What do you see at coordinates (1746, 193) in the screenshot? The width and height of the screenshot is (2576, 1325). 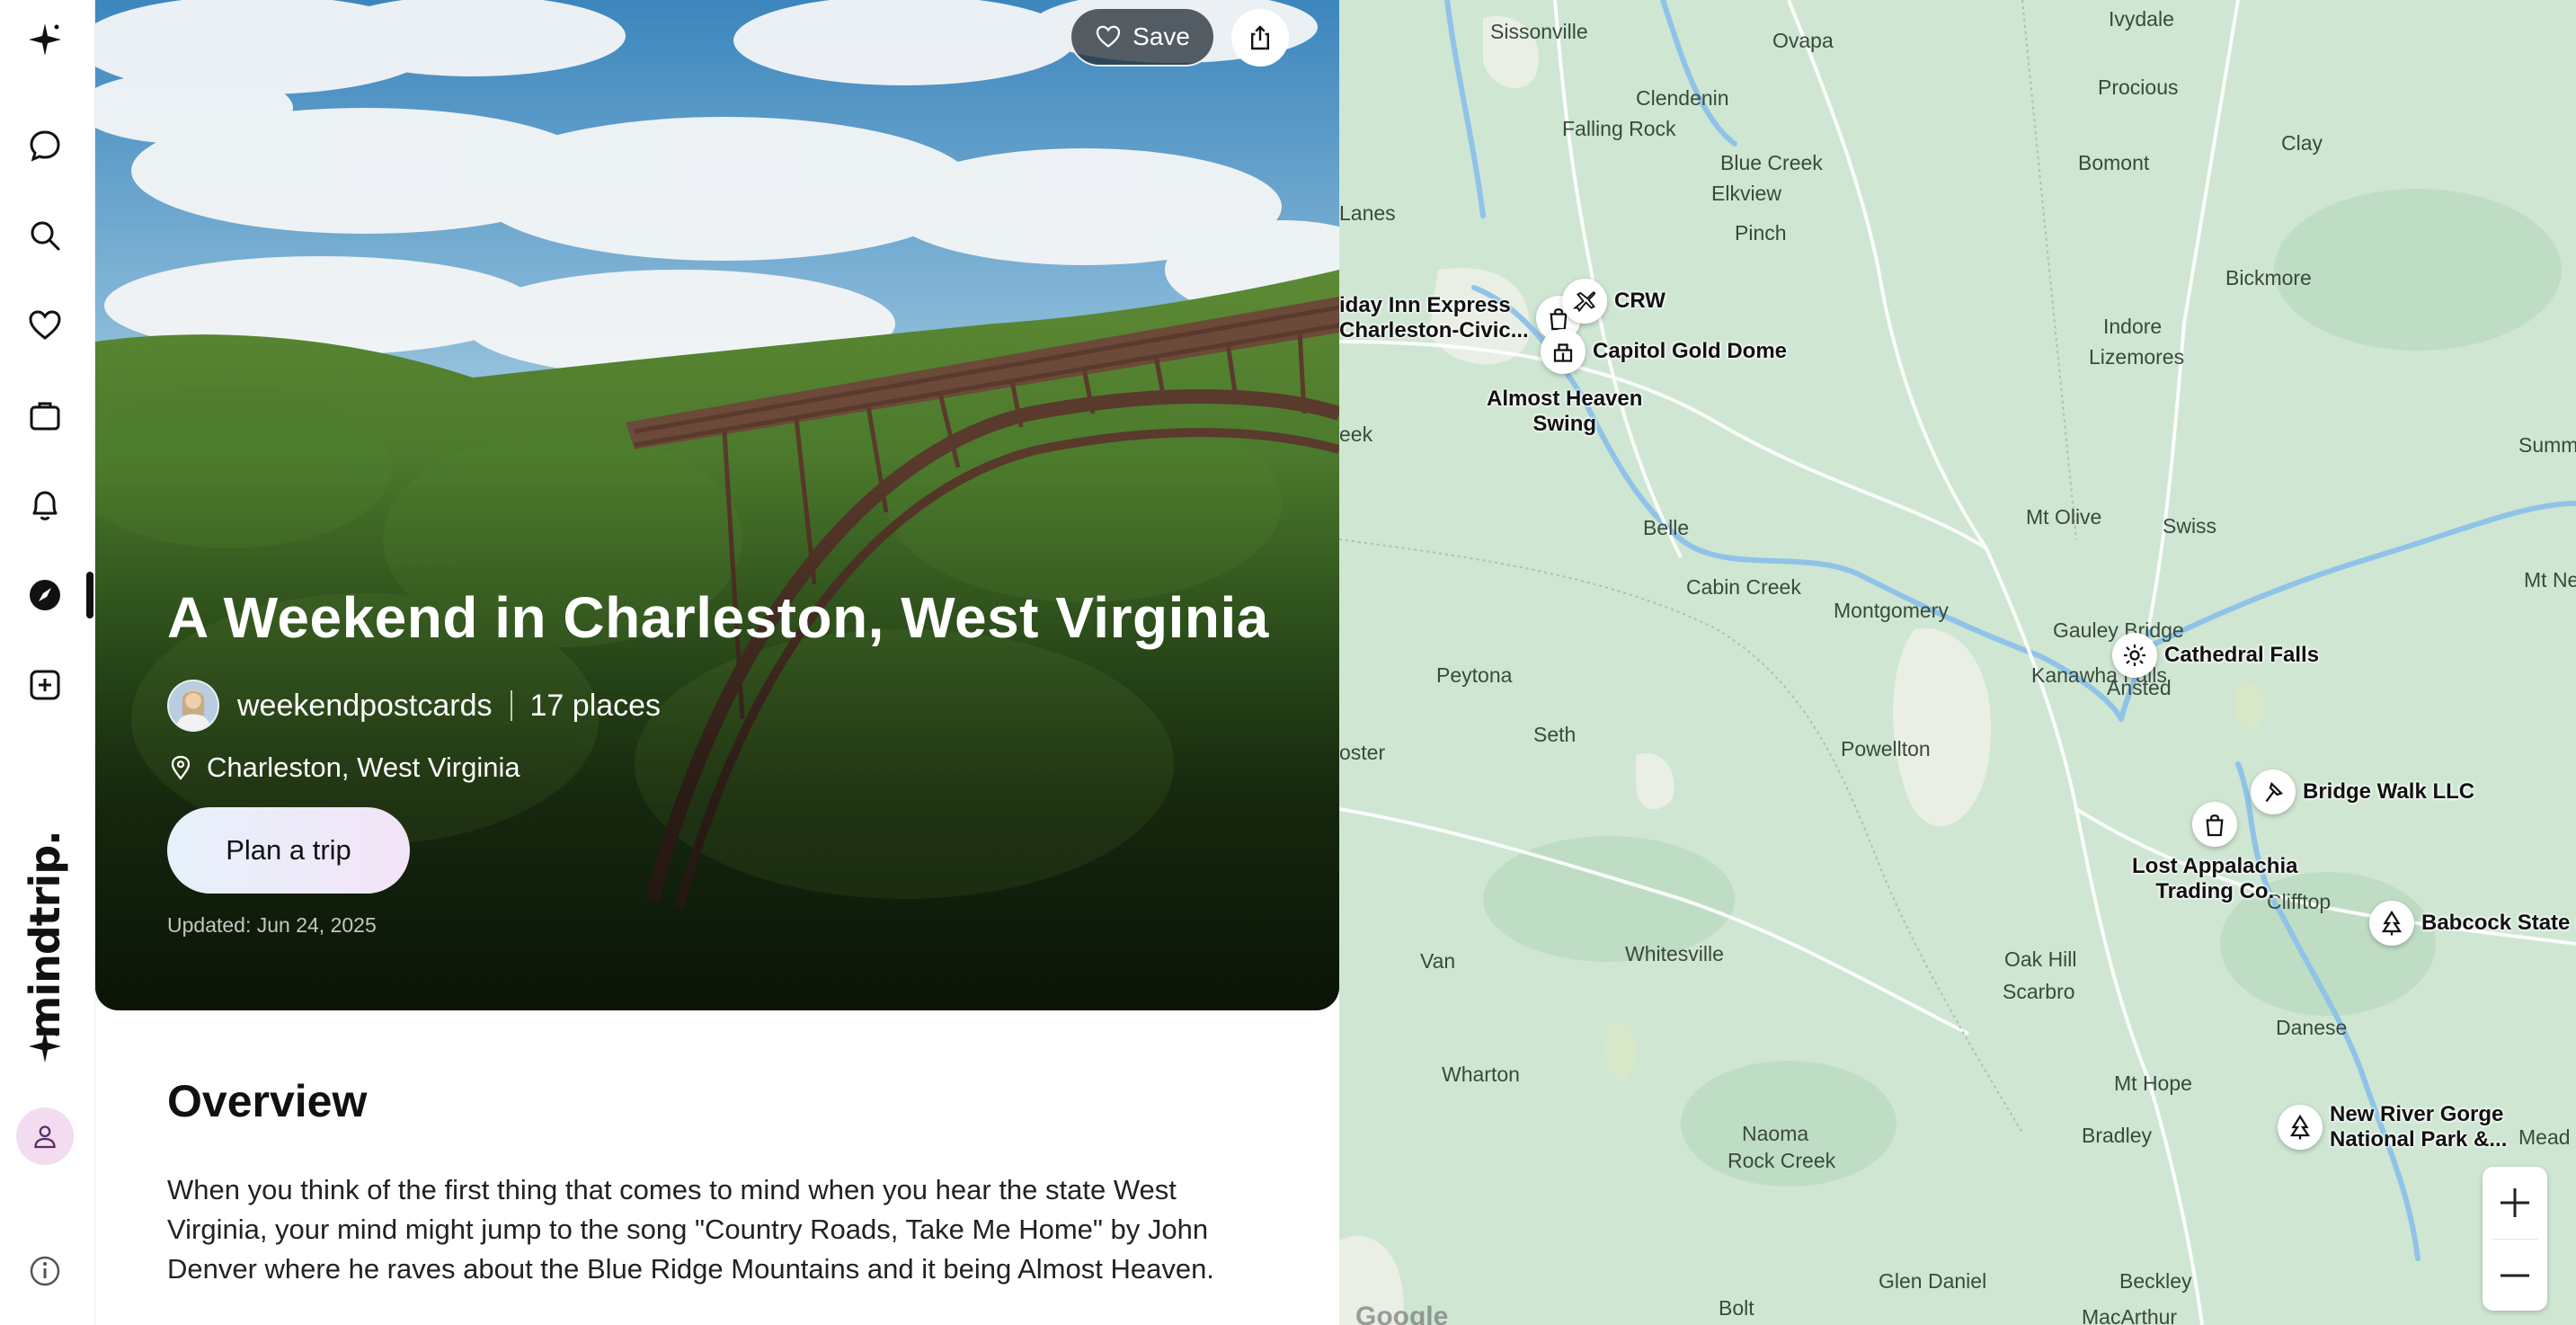 I see `map-town-label: Elkview` at bounding box center [1746, 193].